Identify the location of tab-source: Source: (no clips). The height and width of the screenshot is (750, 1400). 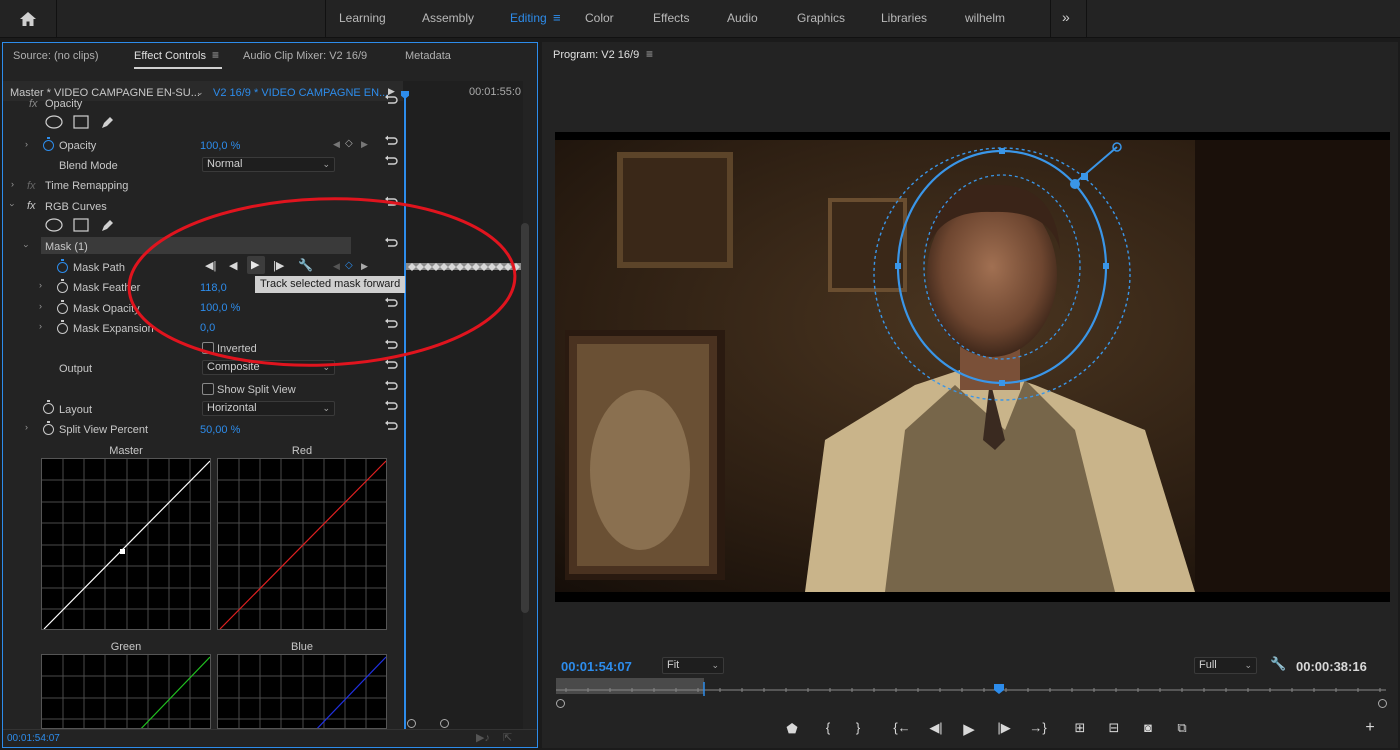
(56, 56).